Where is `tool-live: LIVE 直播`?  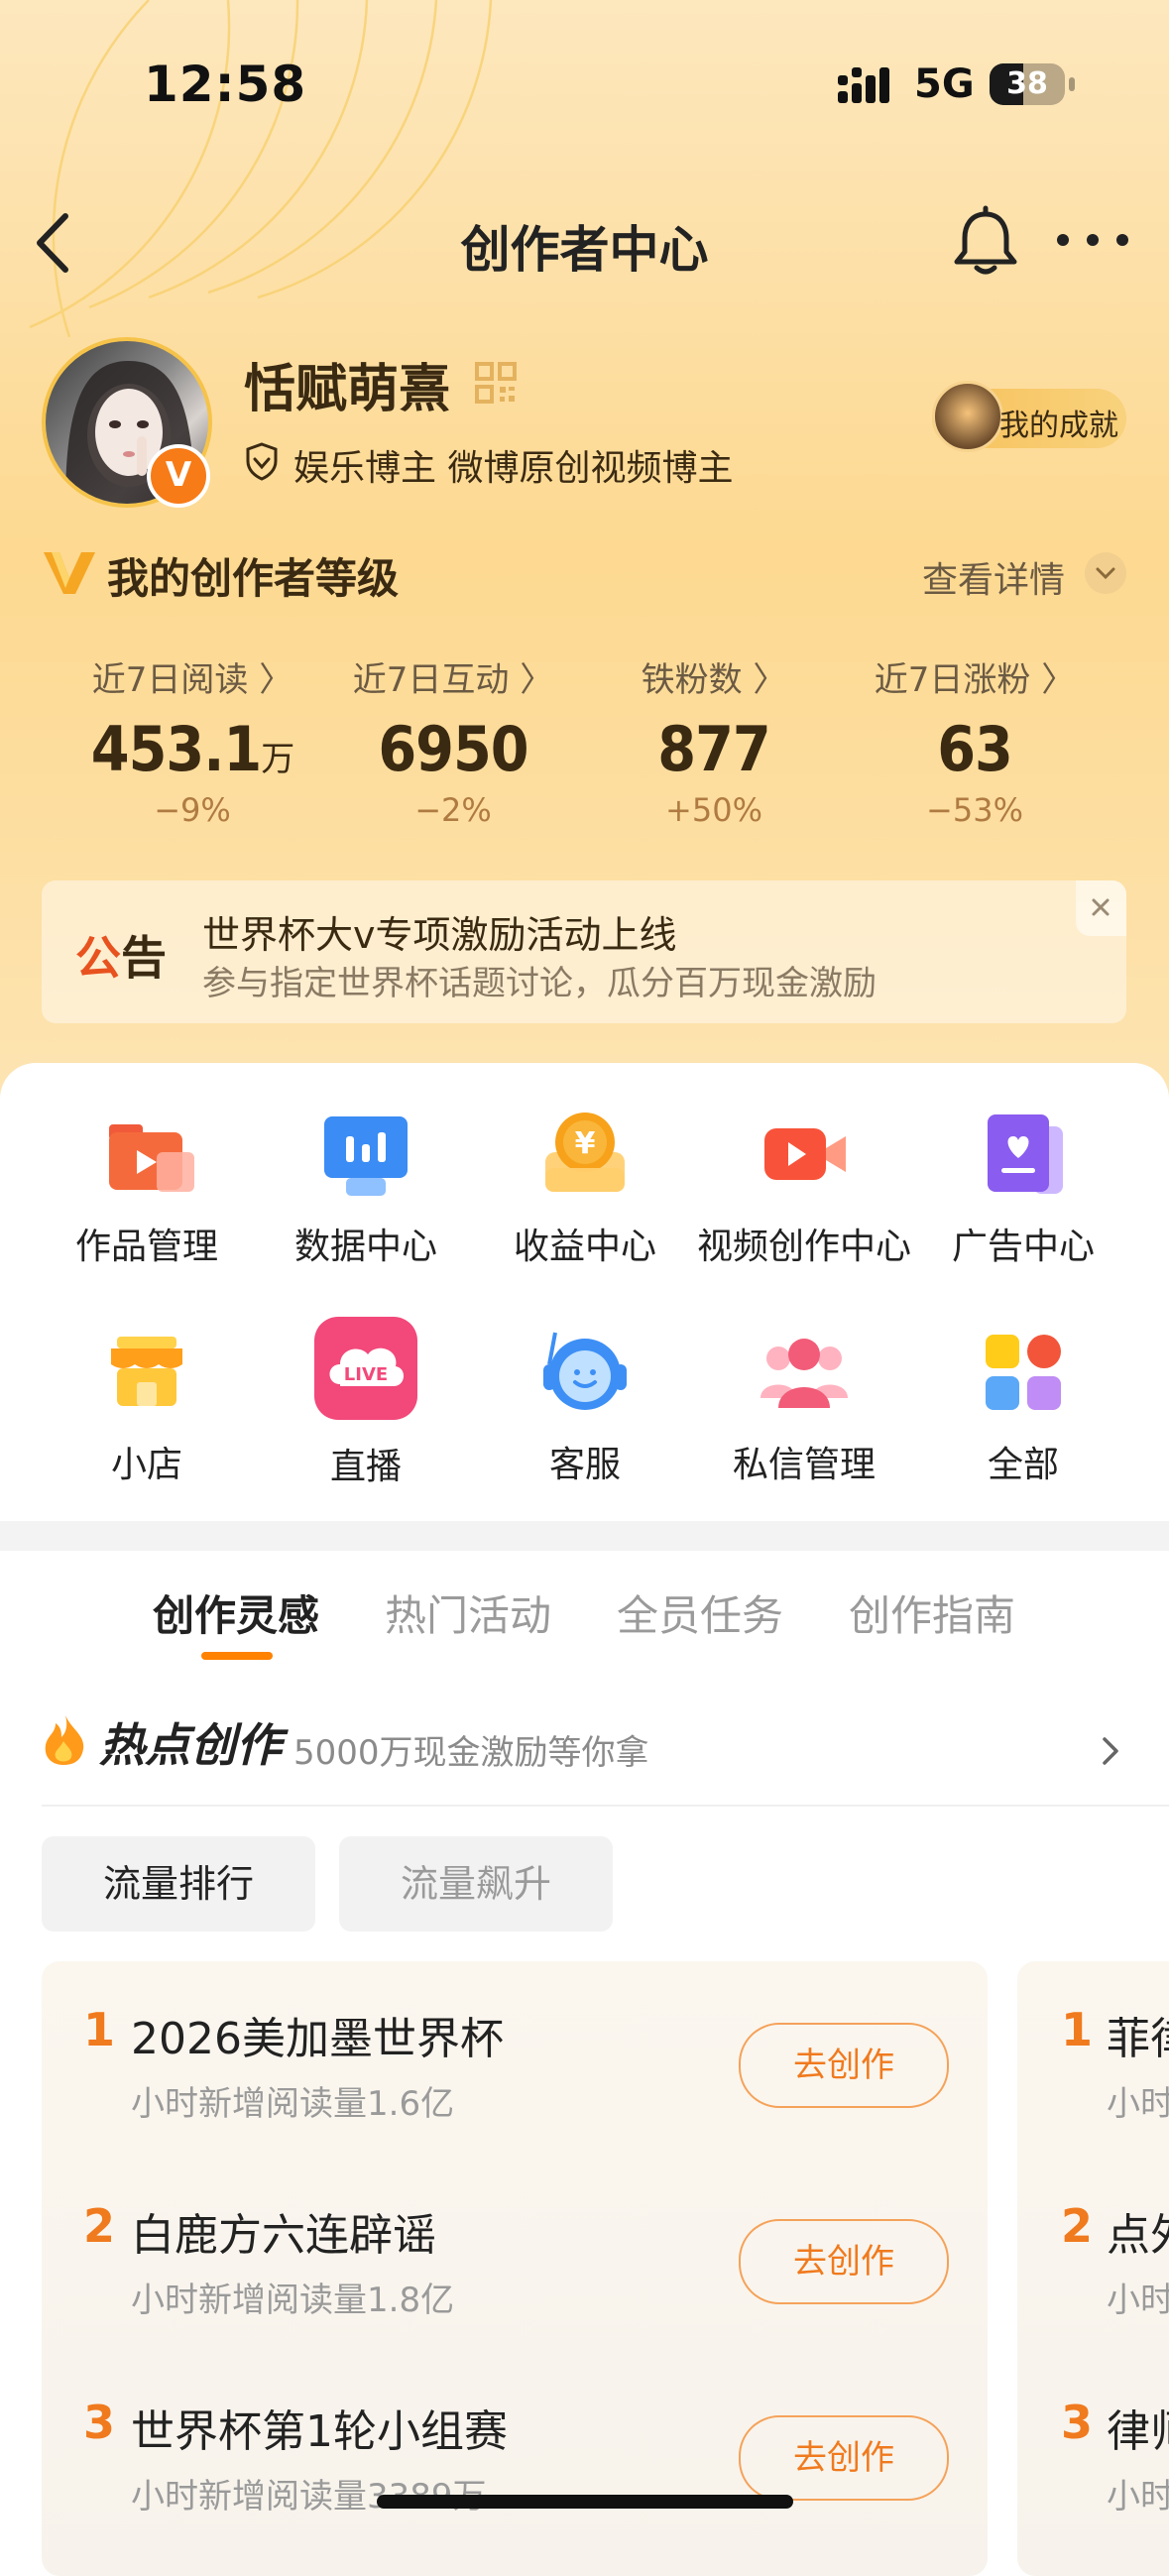
tool-live: LIVE 直播 is located at coordinates (366, 1402).